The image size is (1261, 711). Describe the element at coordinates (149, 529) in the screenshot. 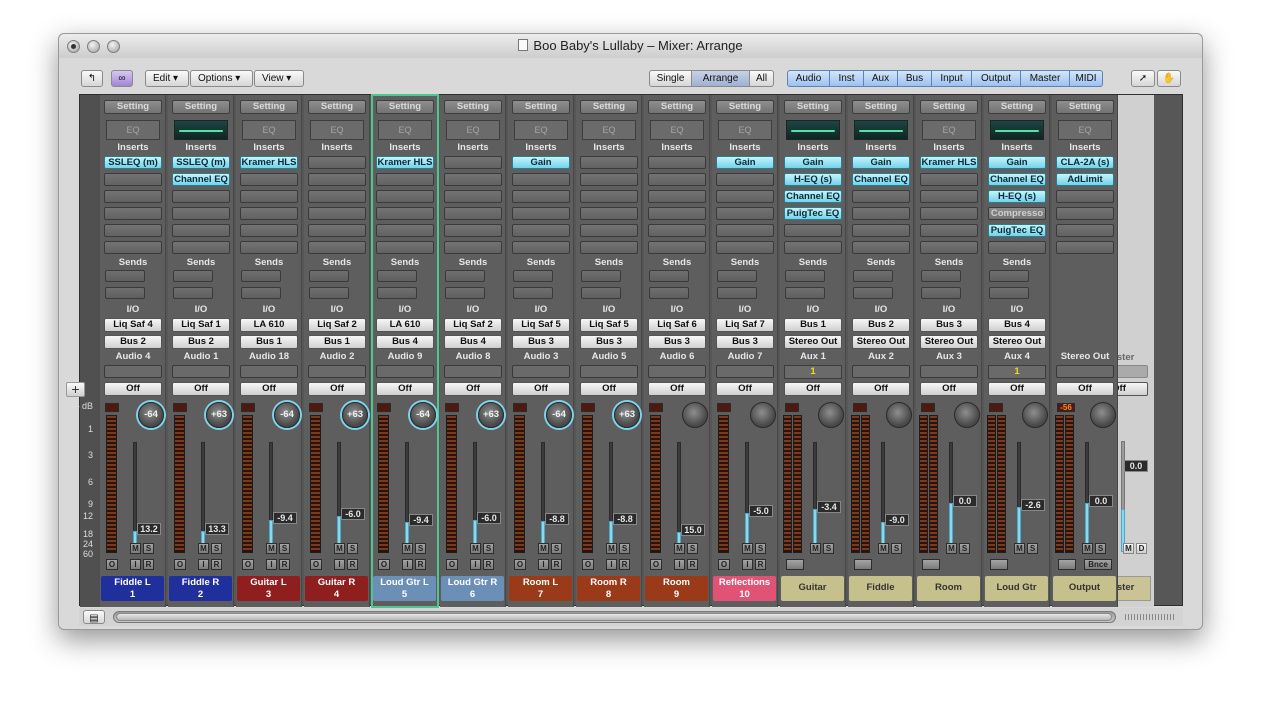

I see `fader-value: 13.2` at that location.